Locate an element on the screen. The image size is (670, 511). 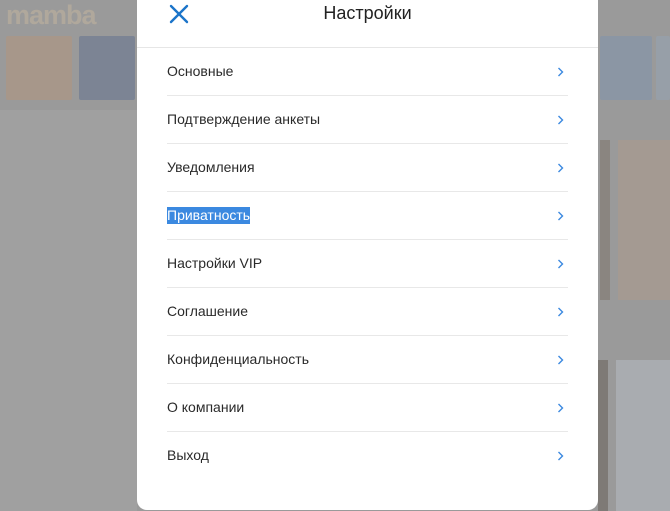
menu-item-label: Соглашение is located at coordinates (208, 311).